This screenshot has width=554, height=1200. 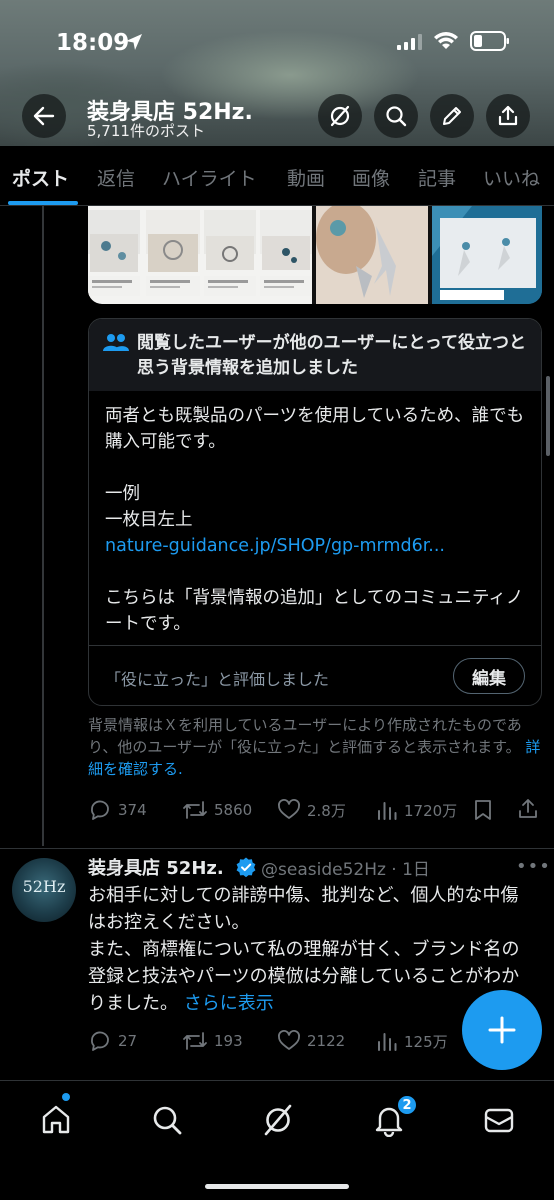 I want to click on community-note-footer: 「役に立った」と評価しました 編集, so click(x=315, y=675).